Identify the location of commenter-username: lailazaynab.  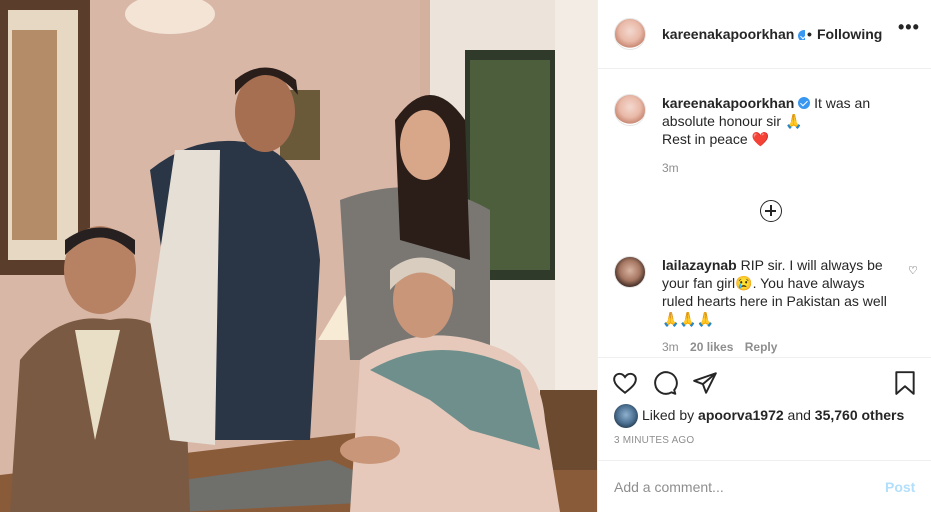
(699, 265).